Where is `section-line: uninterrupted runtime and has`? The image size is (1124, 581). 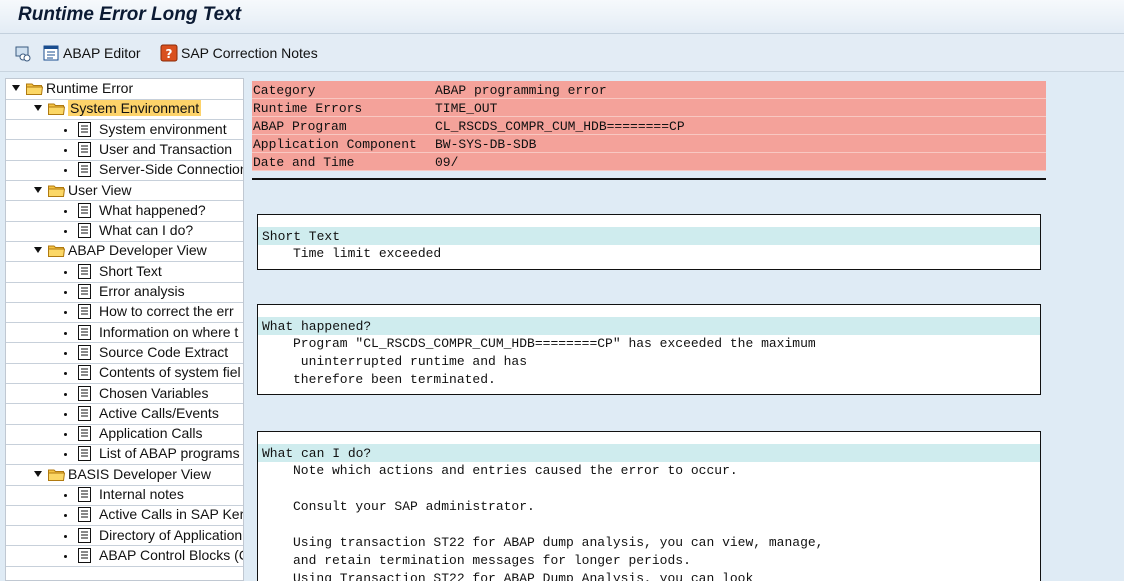 section-line: uninterrupted runtime and has is located at coordinates (410, 361).